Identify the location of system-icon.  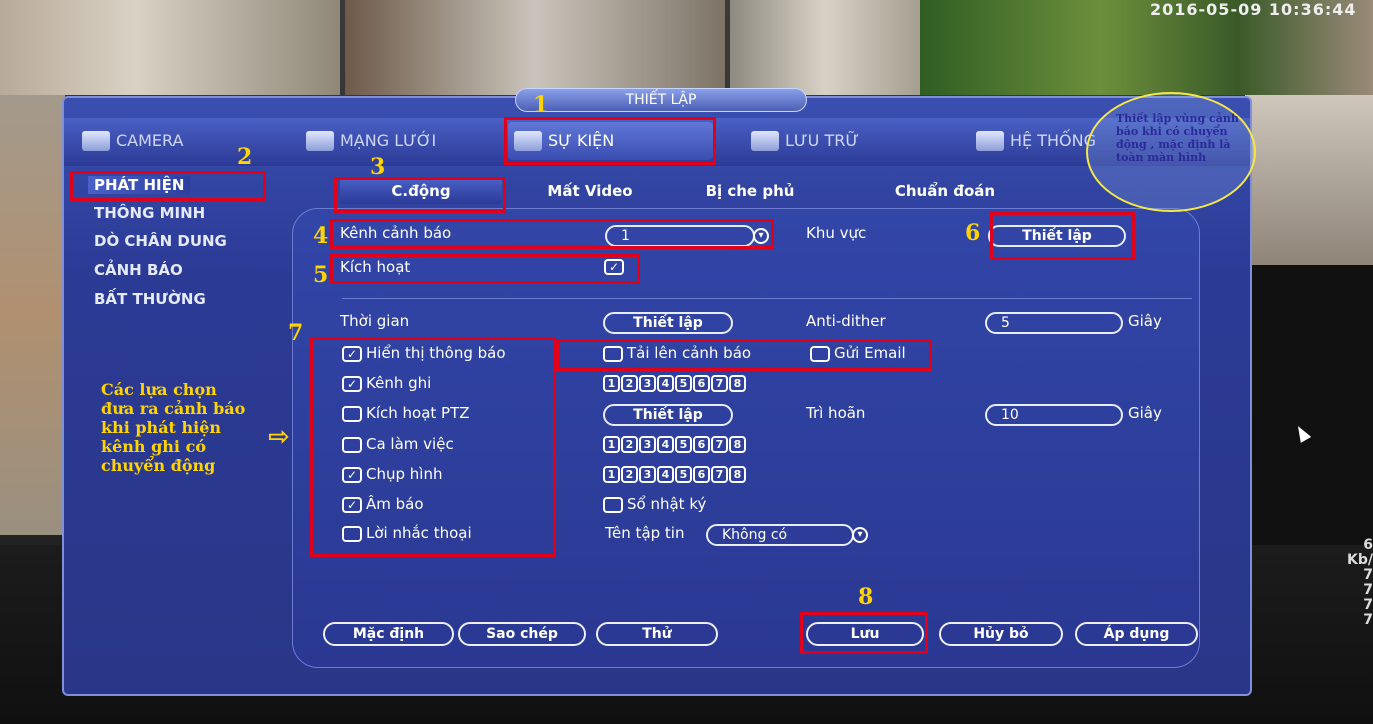
(990, 141).